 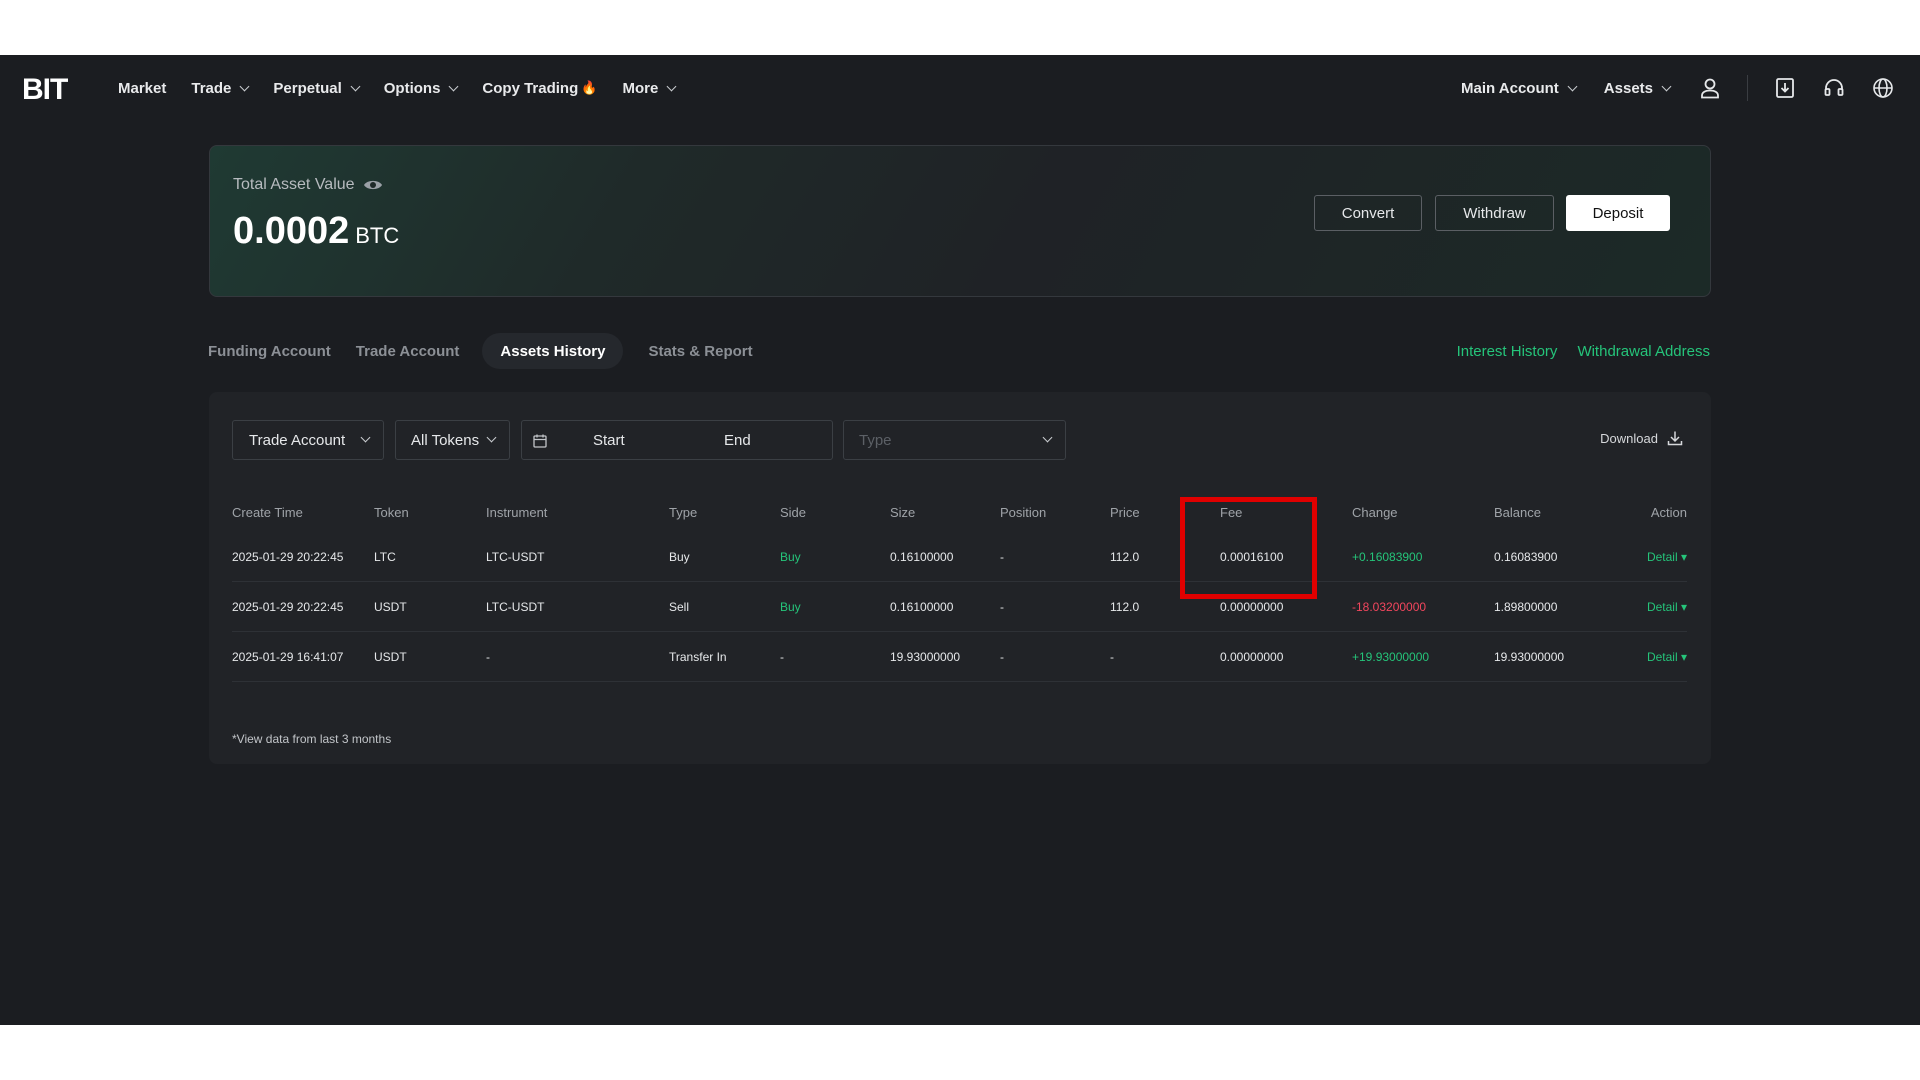 I want to click on cell-instrument: -, so click(x=577, y=656).